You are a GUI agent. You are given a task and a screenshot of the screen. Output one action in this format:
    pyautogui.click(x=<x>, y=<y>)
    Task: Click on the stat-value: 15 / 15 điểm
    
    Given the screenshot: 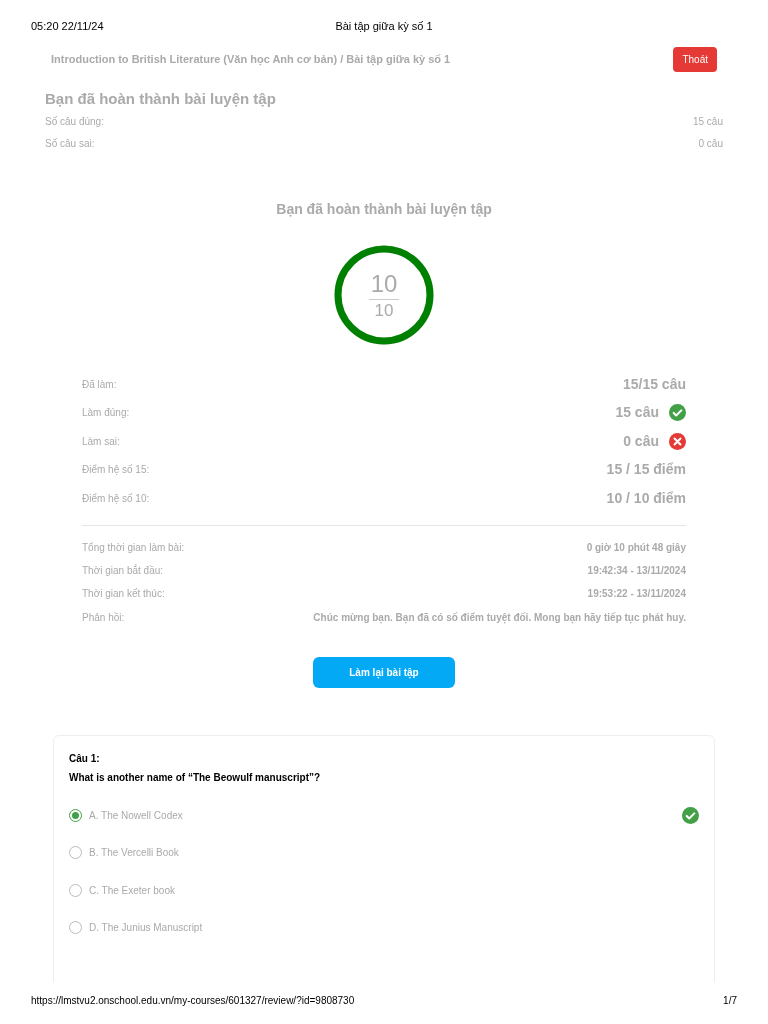 What is the action you would take?
    pyautogui.click(x=646, y=470)
    